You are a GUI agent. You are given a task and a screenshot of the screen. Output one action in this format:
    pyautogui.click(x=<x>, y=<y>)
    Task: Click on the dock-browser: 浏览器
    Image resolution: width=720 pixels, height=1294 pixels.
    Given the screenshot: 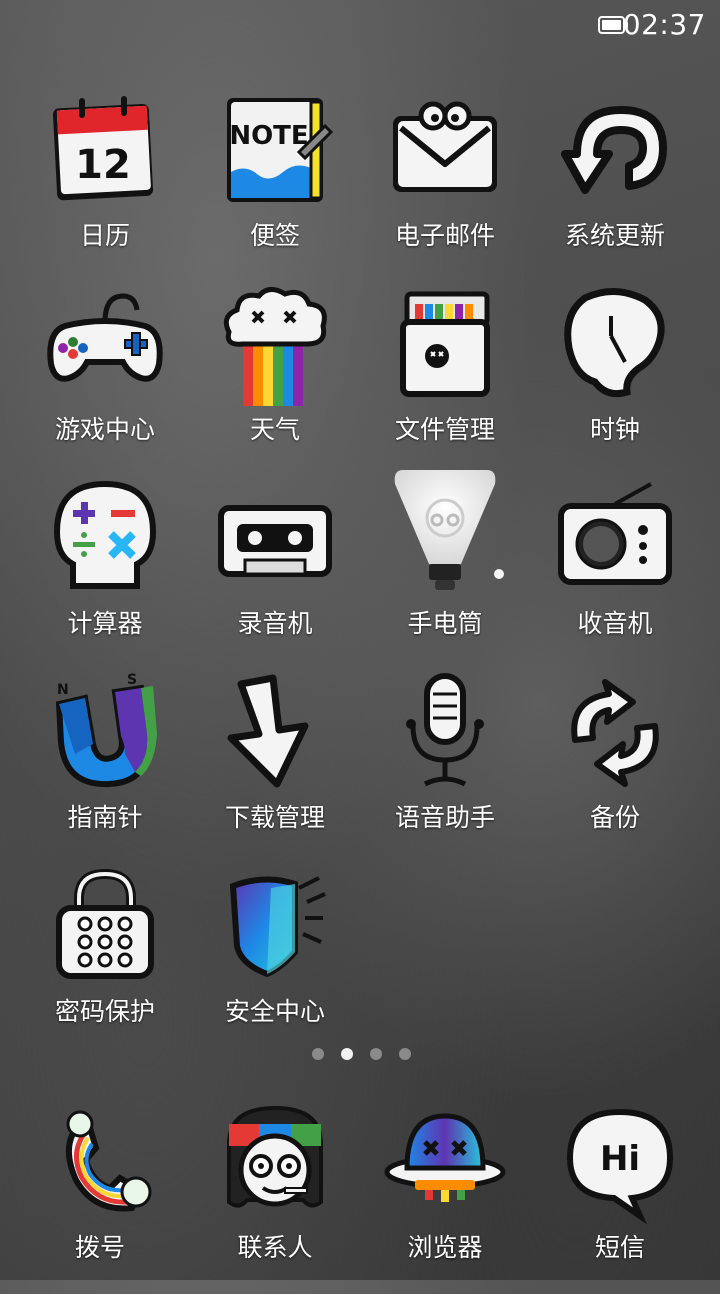 What is the action you would take?
    pyautogui.click(x=445, y=1199)
    